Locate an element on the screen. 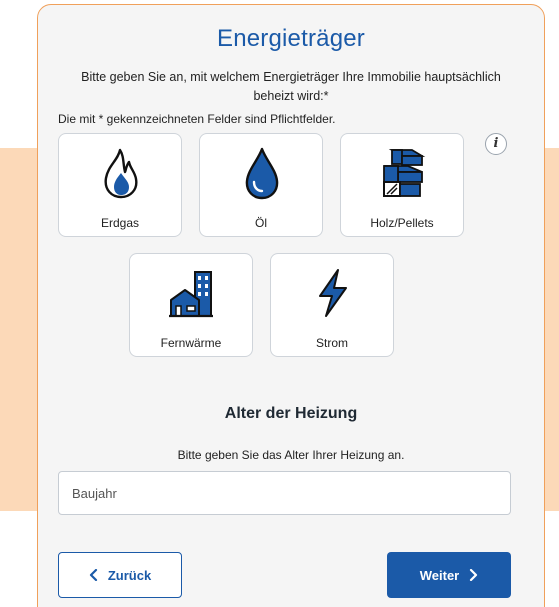  option-label: Fernwärme is located at coordinates (191, 343).